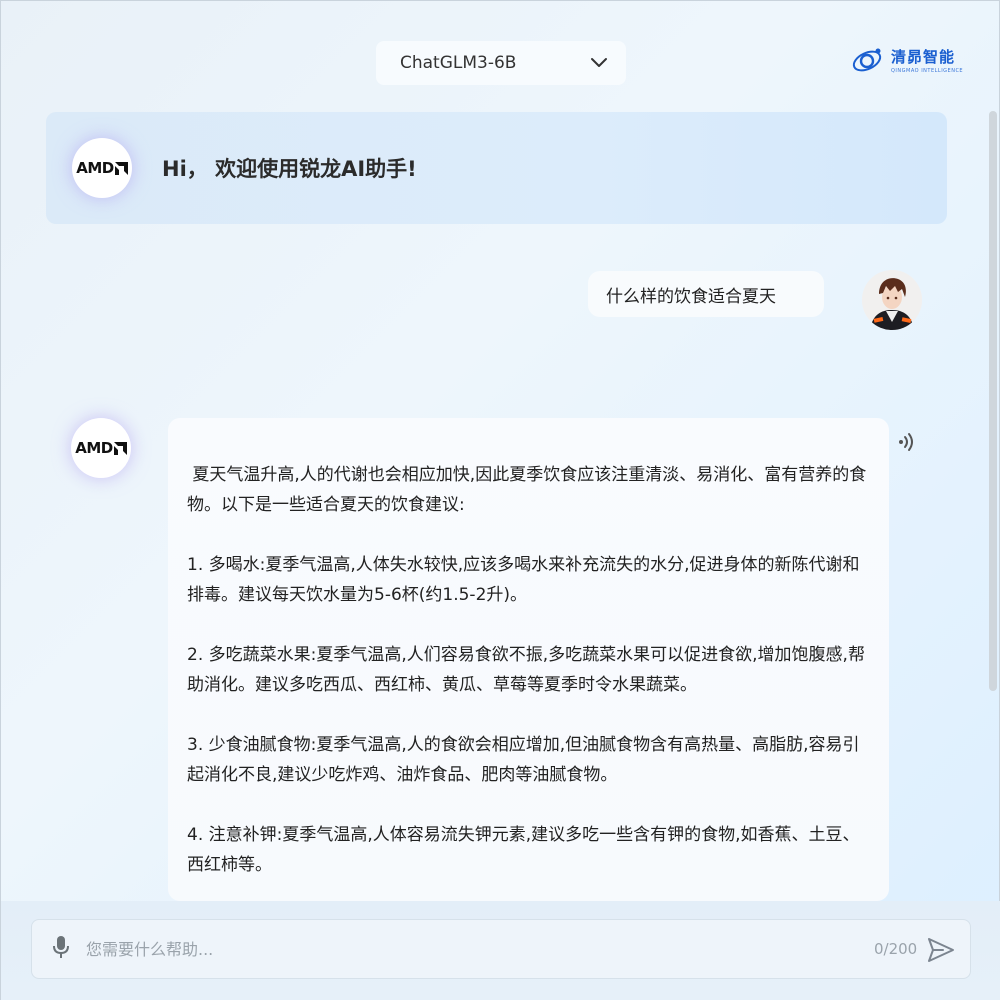  Describe the element at coordinates (927, 71) in the screenshot. I see `brand-subtitle: QINGMAO INTELLIGENCE` at that location.